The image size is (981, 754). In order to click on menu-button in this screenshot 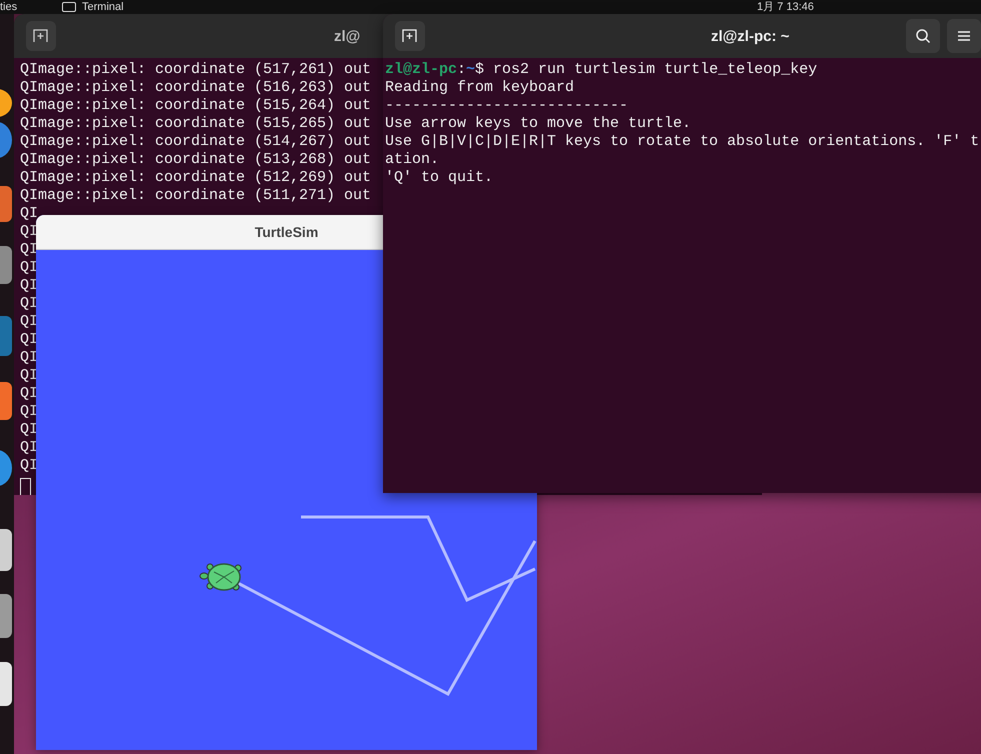, I will do `click(964, 36)`.